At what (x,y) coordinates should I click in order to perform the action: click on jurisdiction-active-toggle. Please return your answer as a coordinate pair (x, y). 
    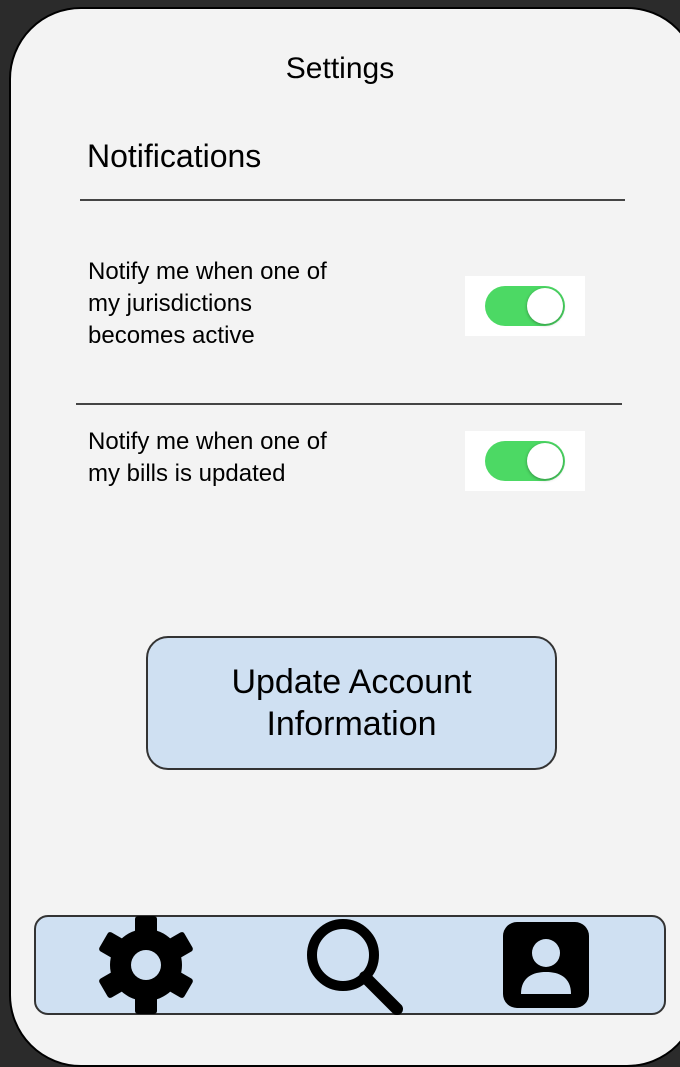
    Looking at the image, I should click on (525, 306).